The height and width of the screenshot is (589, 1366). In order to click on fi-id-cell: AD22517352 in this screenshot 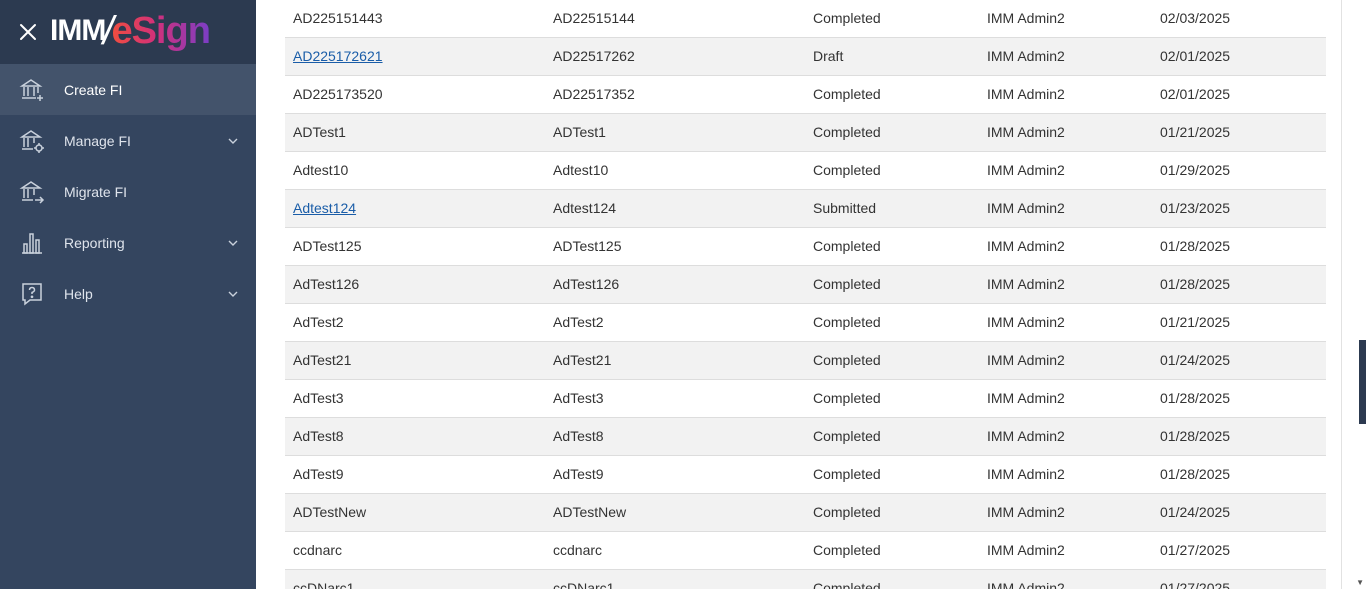, I will do `click(594, 94)`.